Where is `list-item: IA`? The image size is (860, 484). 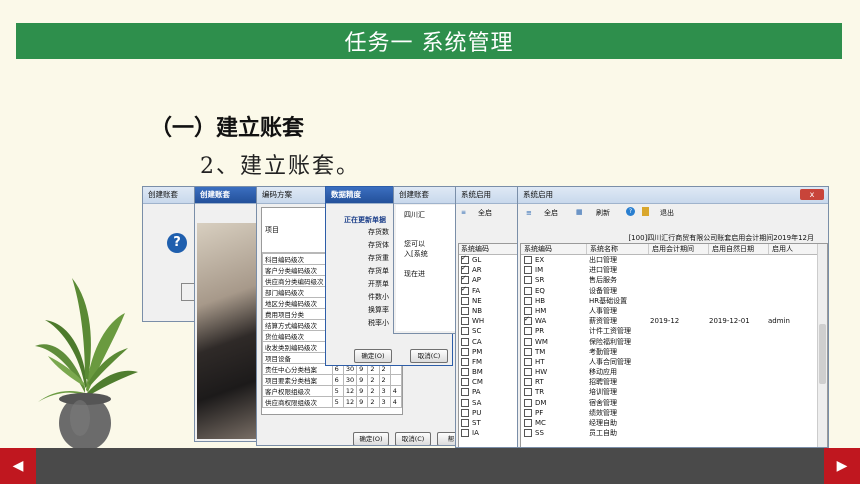 list-item: IA is located at coordinates (492, 433).